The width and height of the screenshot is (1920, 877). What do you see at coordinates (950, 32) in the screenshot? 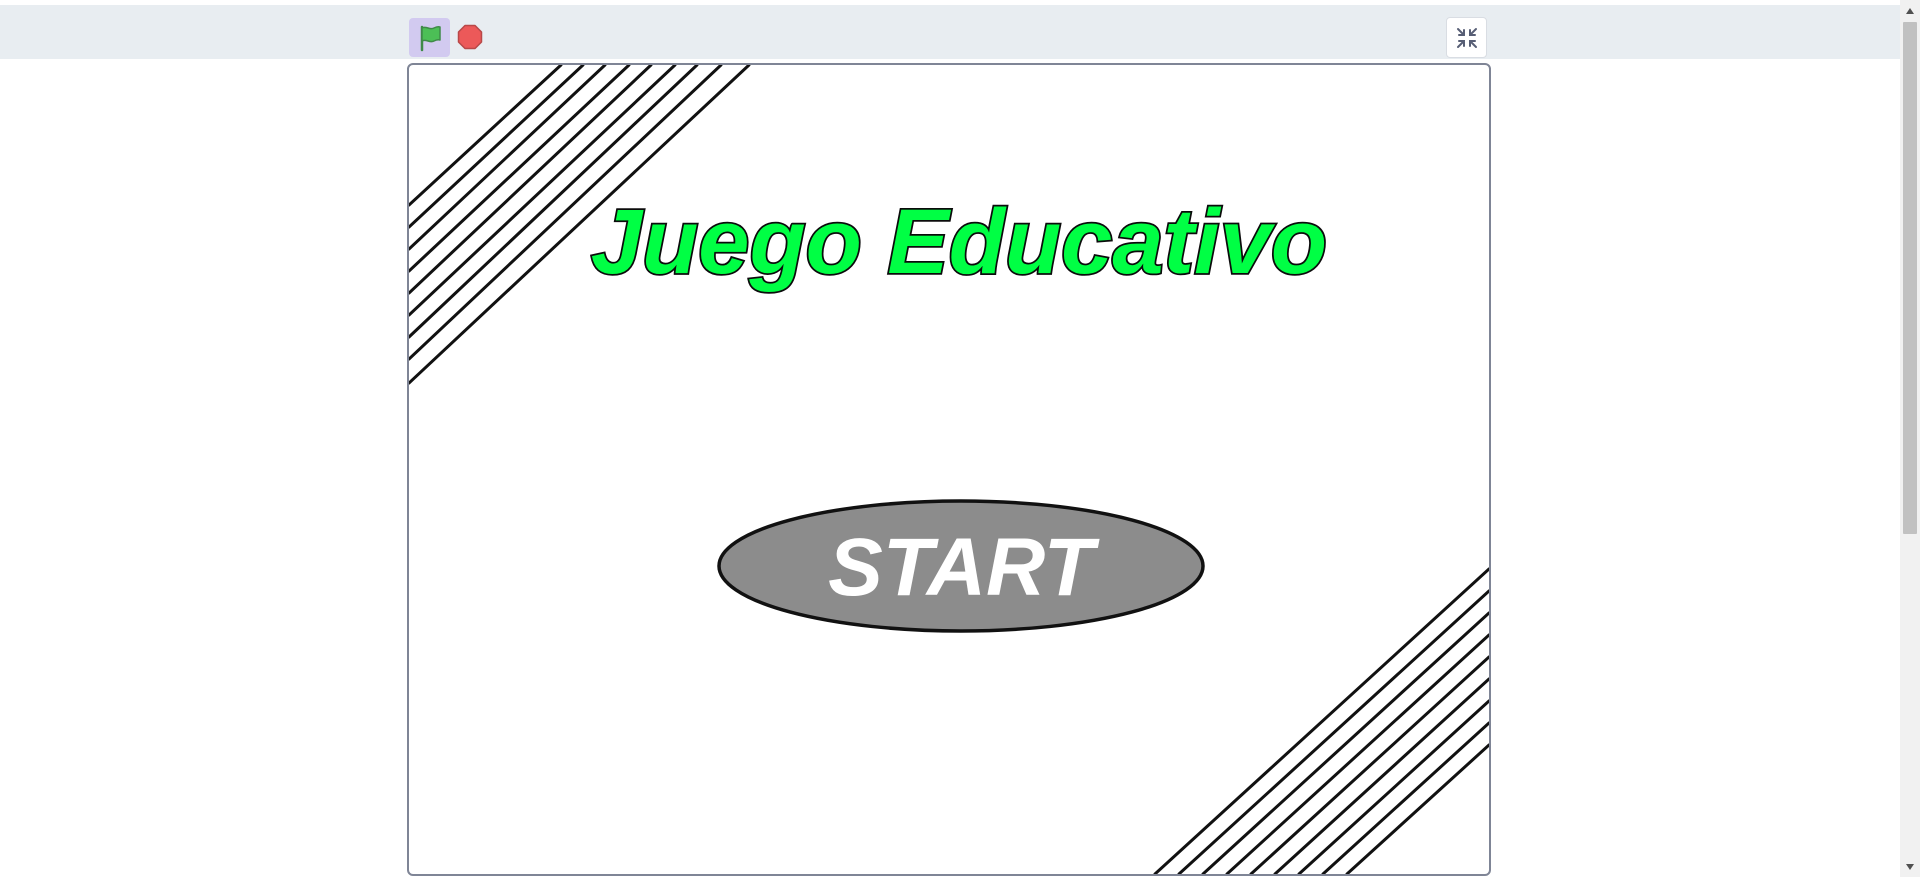
I see `controls-bar` at bounding box center [950, 32].